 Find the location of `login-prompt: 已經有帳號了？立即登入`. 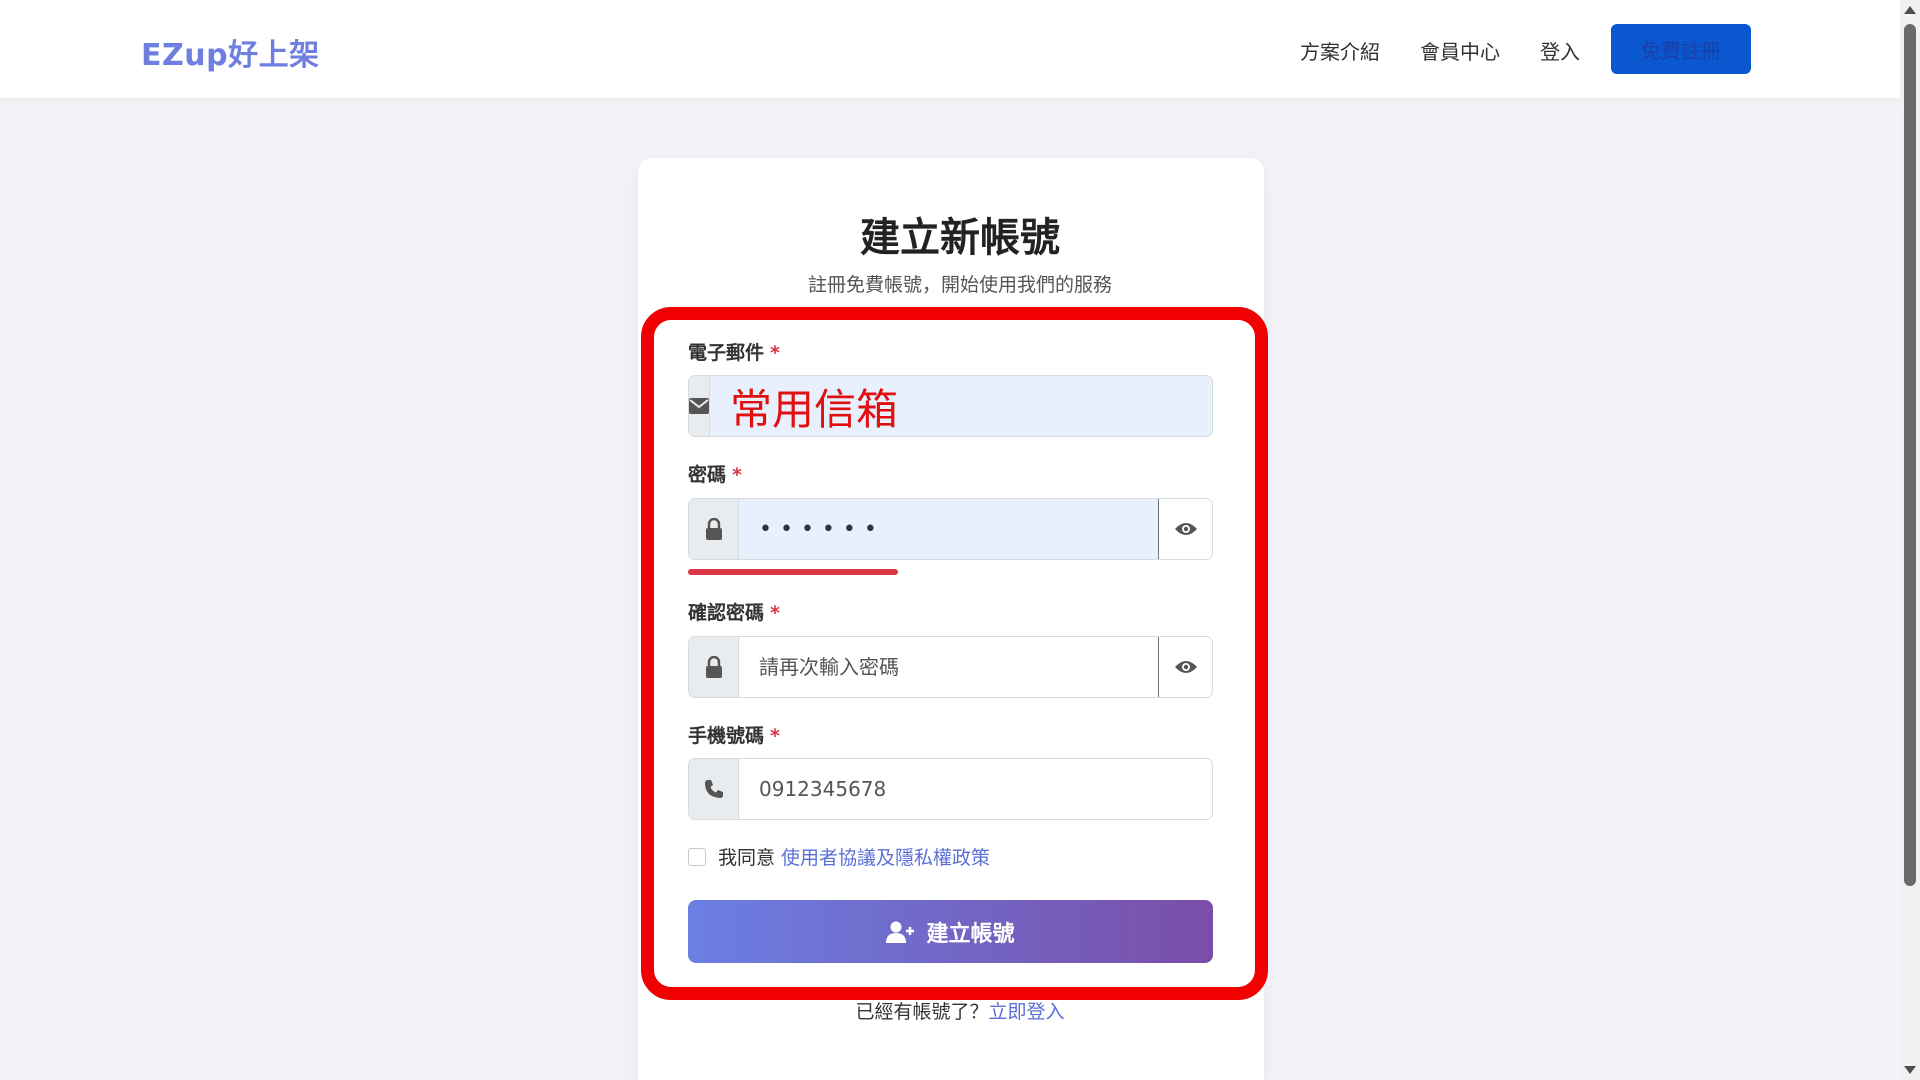

login-prompt: 已經有帳號了？立即登入 is located at coordinates (960, 1010).